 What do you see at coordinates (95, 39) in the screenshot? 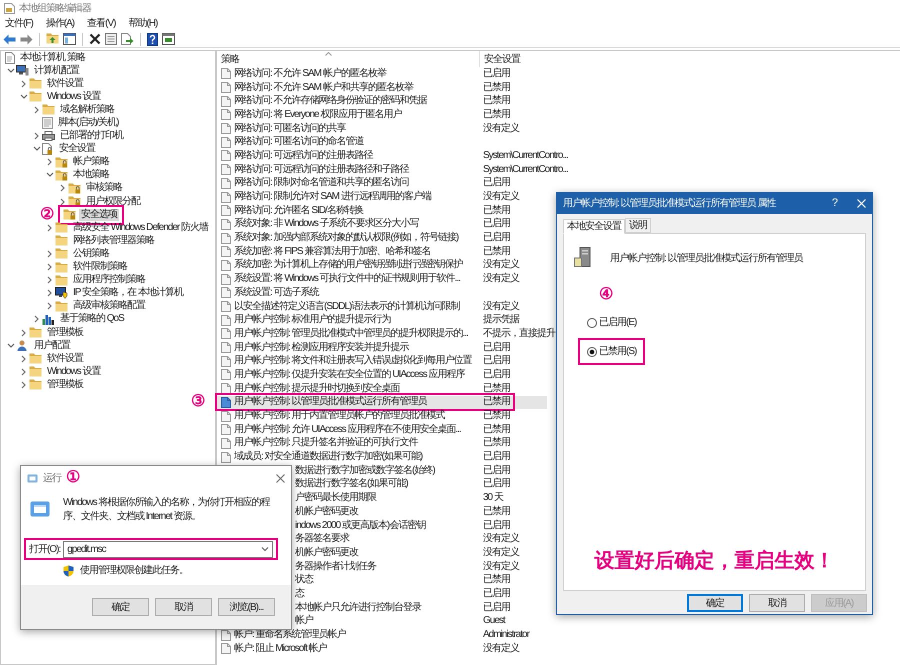
I see `delete-icon` at bounding box center [95, 39].